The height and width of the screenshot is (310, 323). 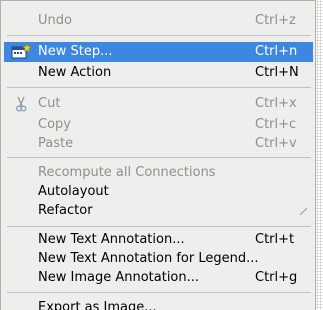 I want to click on scissors-icon, so click(x=21, y=104).